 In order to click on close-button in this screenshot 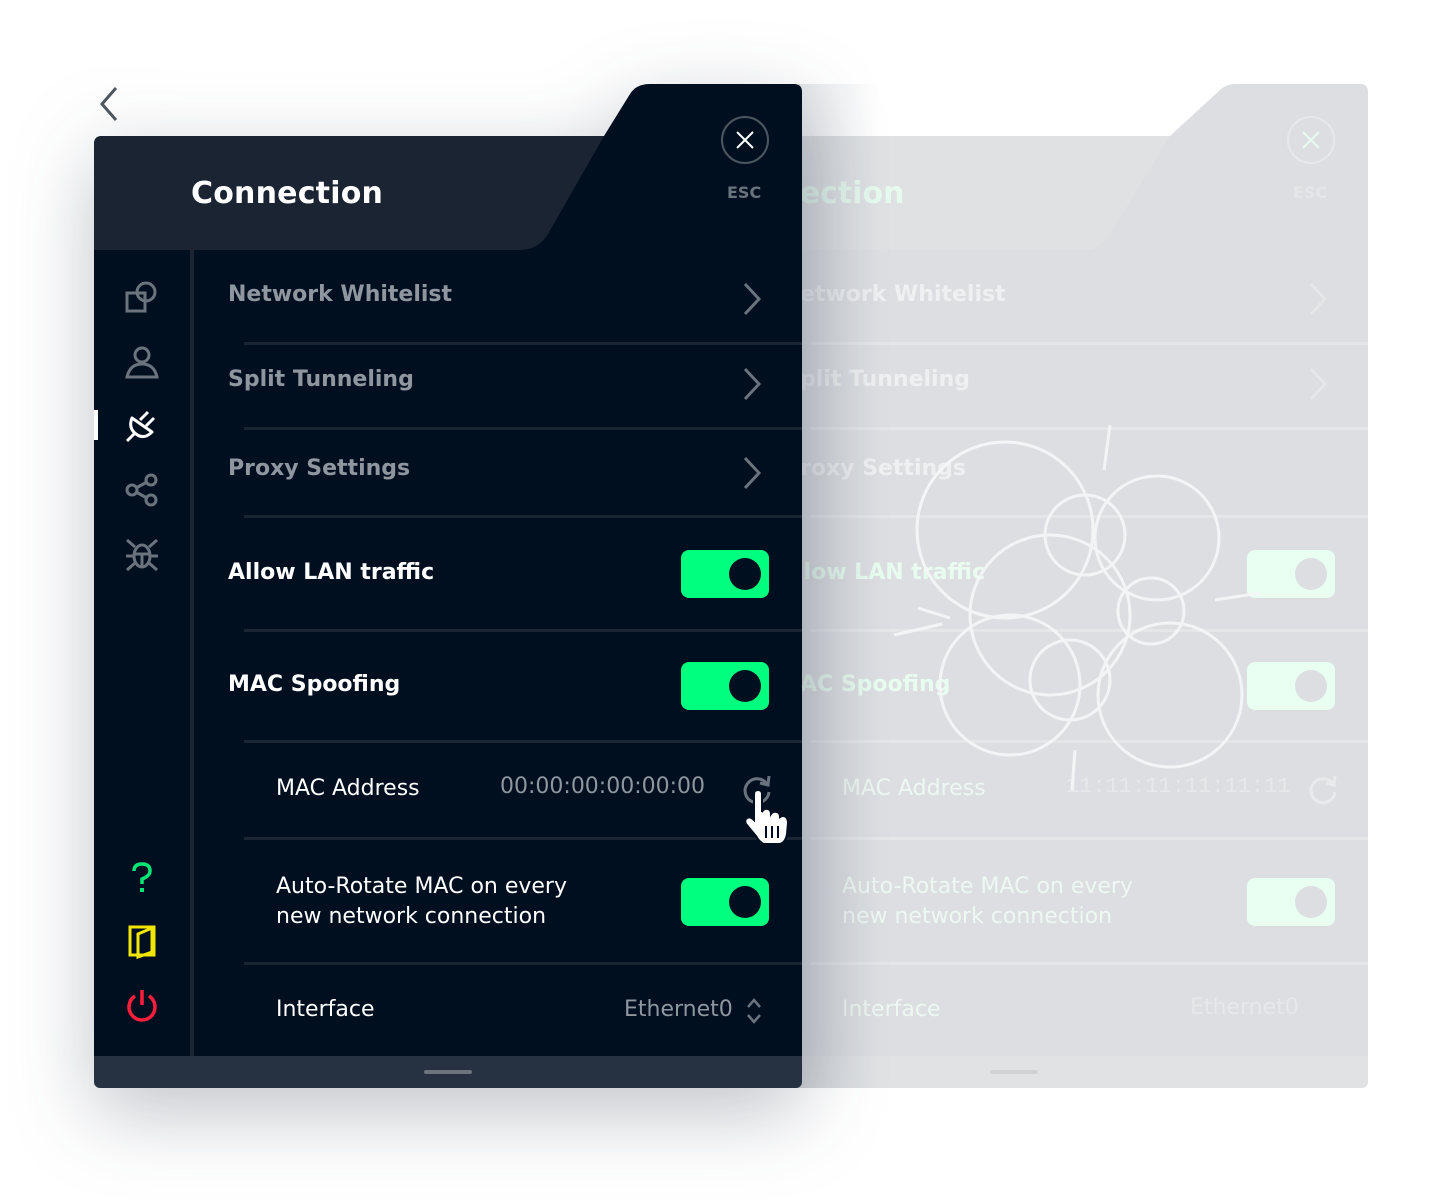, I will do `click(745, 140)`.